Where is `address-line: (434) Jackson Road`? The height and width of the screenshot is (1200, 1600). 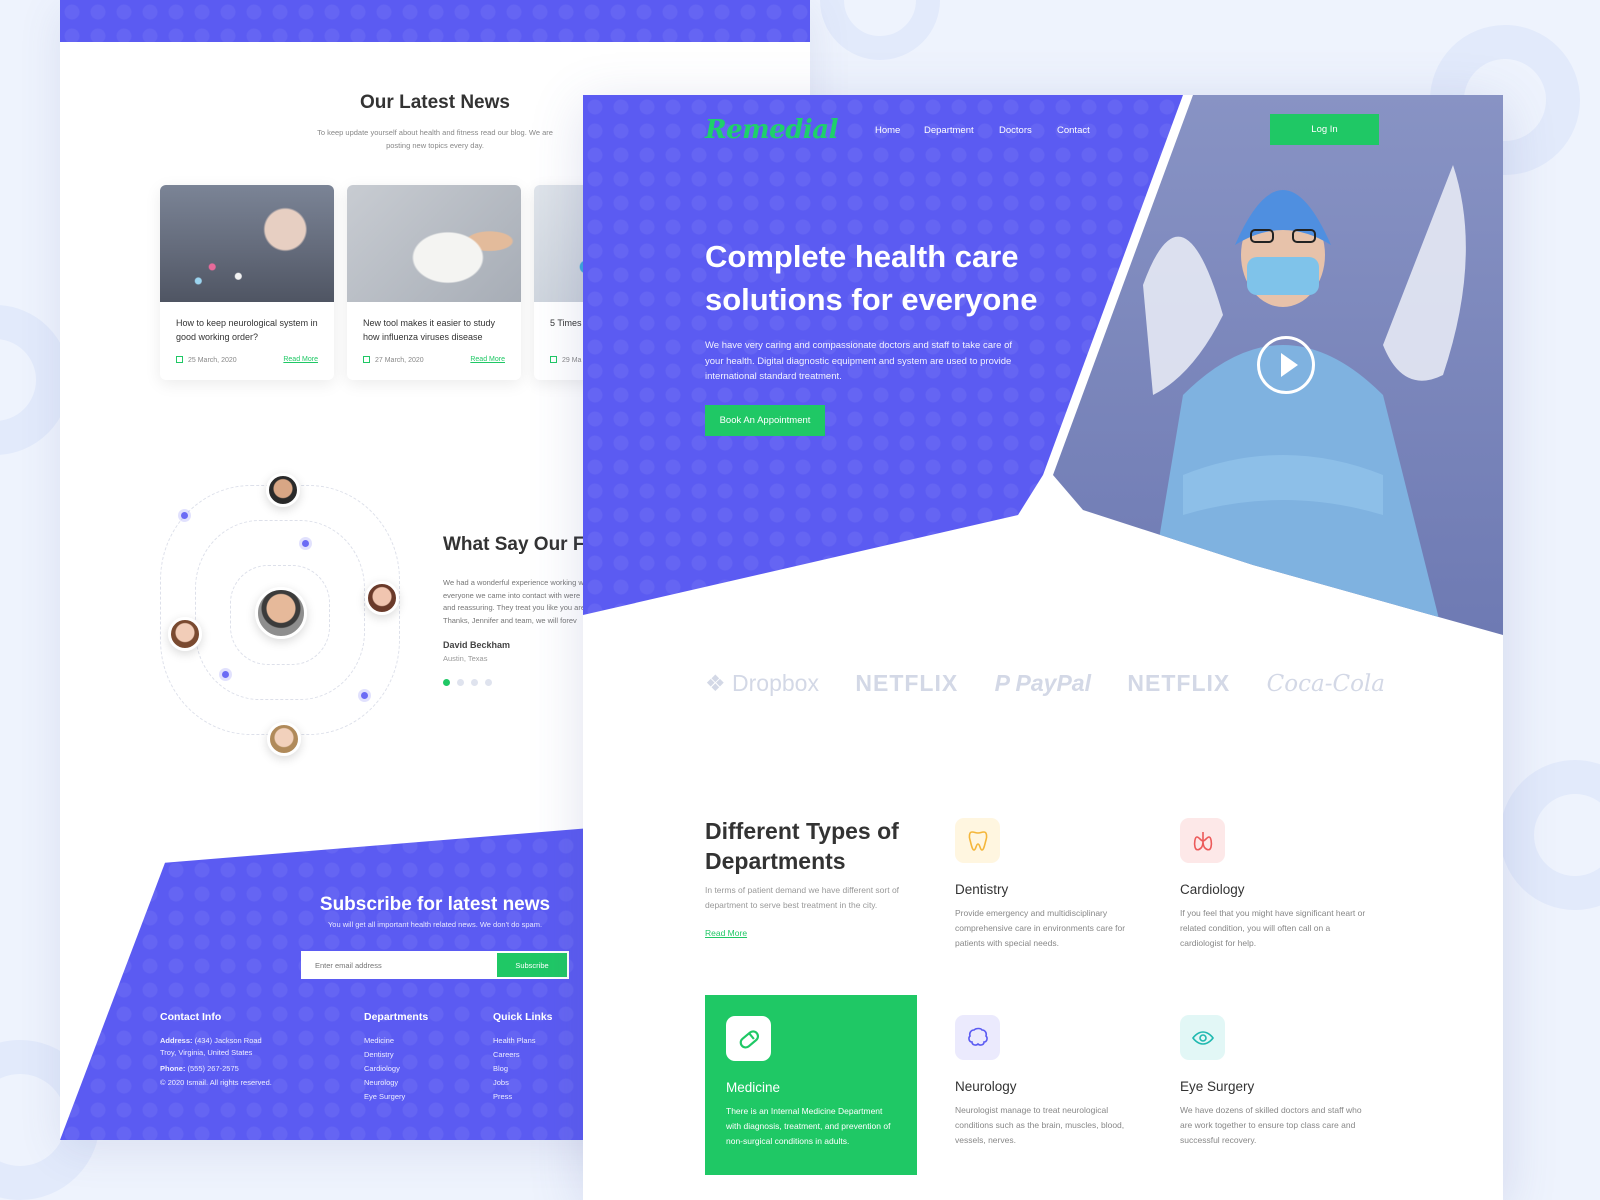 address-line: (434) Jackson Road is located at coordinates (228, 1040).